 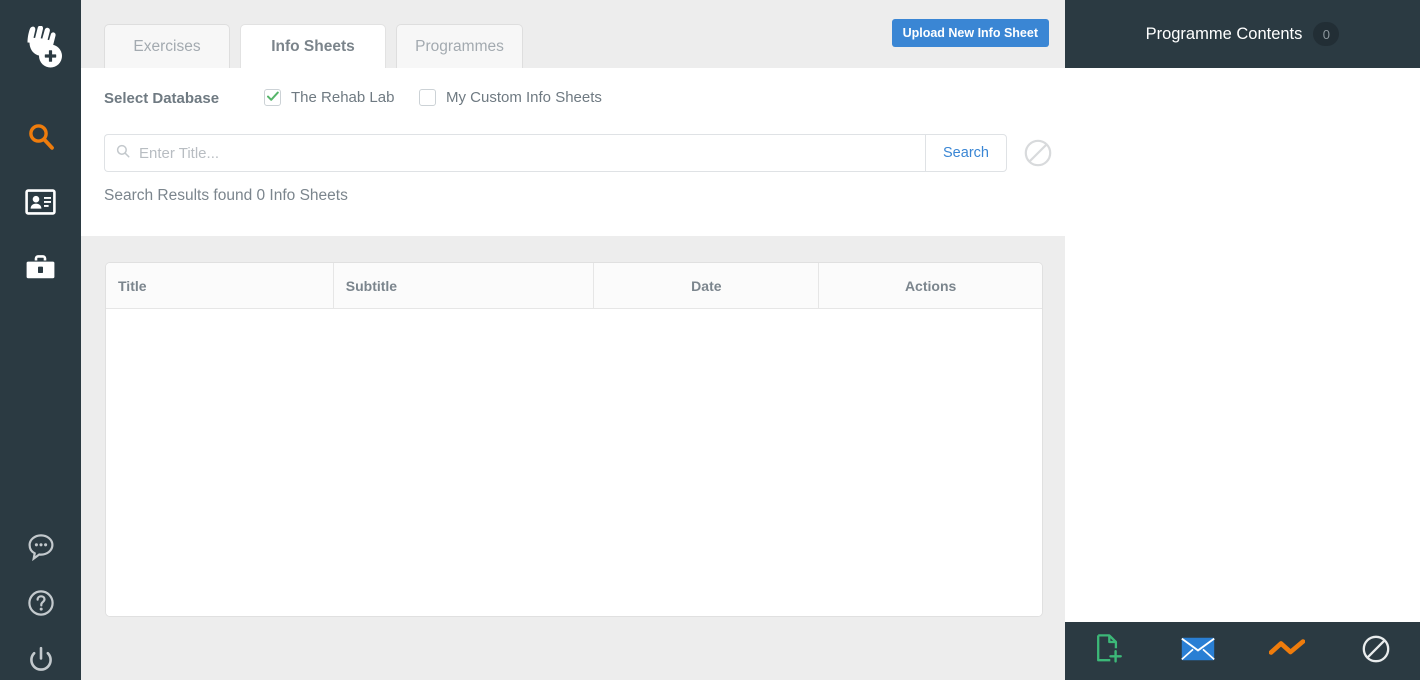 I want to click on tab-label: Info Sheets, so click(x=313, y=46).